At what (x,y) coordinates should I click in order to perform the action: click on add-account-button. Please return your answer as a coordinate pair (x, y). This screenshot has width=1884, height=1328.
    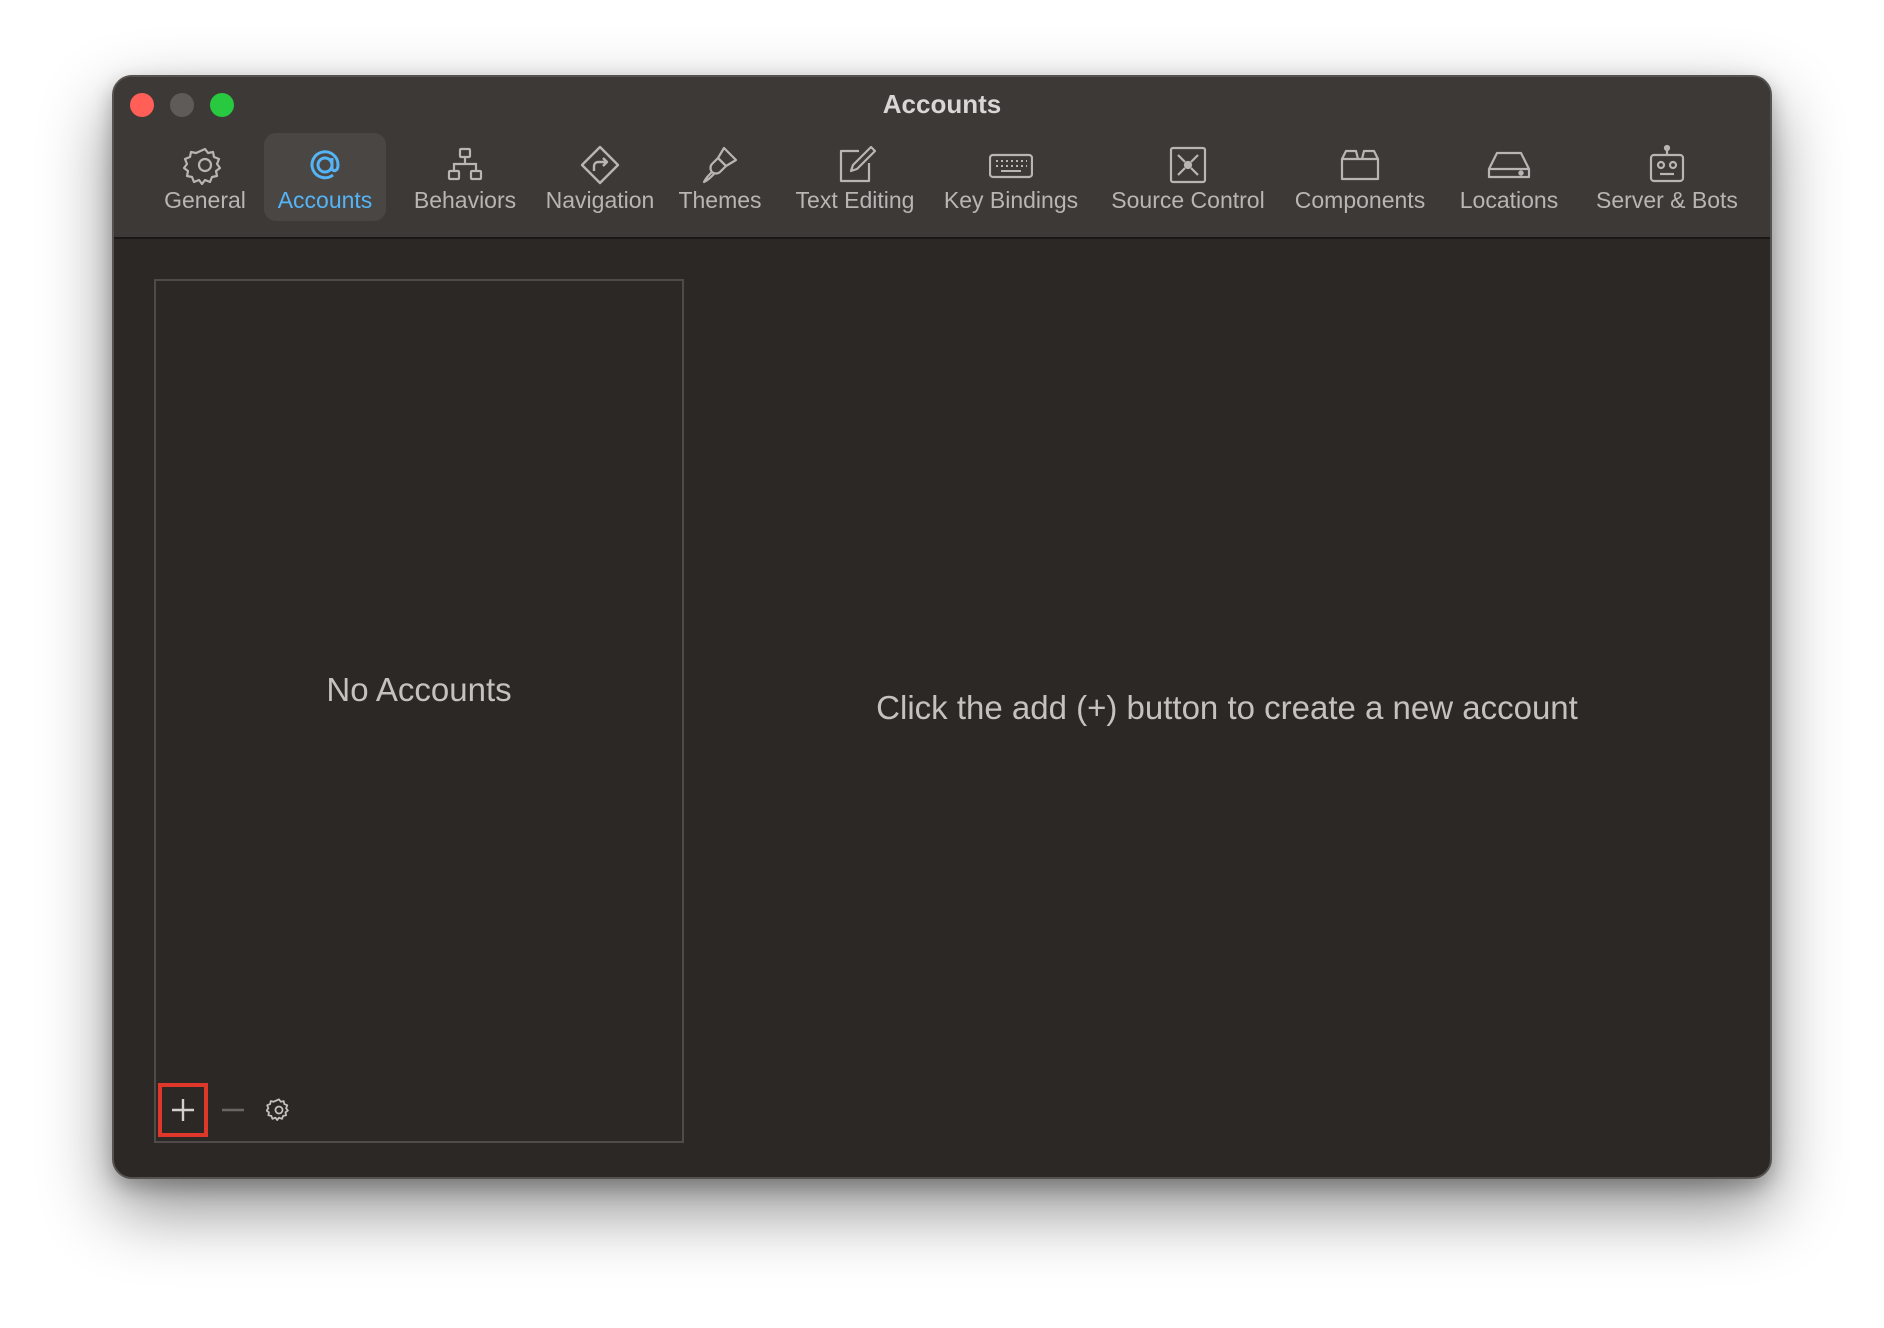
    Looking at the image, I should click on (183, 1110).